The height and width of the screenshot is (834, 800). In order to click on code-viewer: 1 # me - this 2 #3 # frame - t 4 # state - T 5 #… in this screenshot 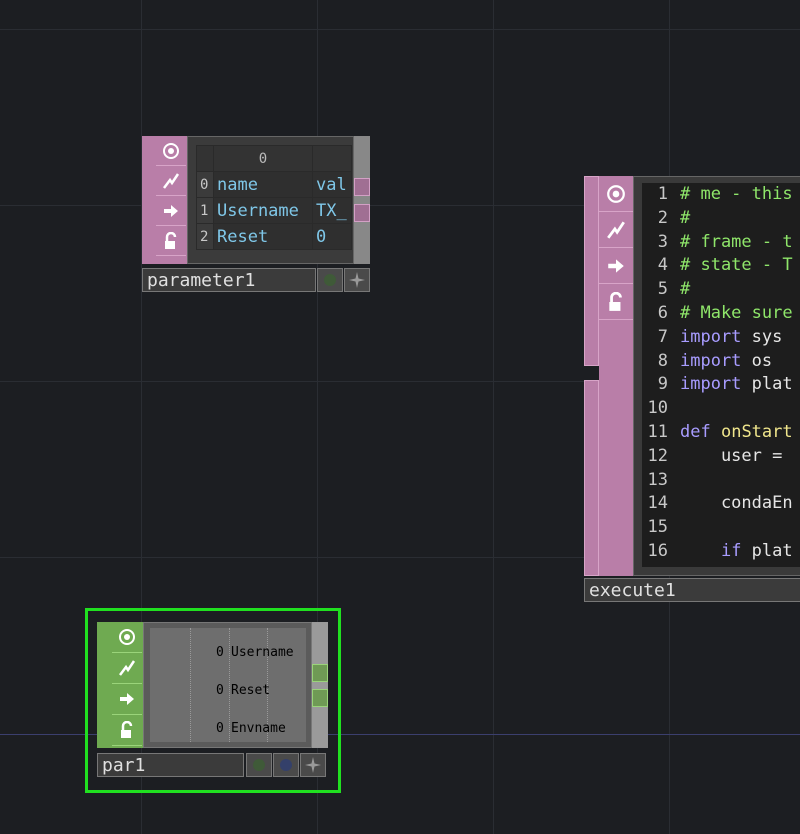, I will do `click(721, 375)`.